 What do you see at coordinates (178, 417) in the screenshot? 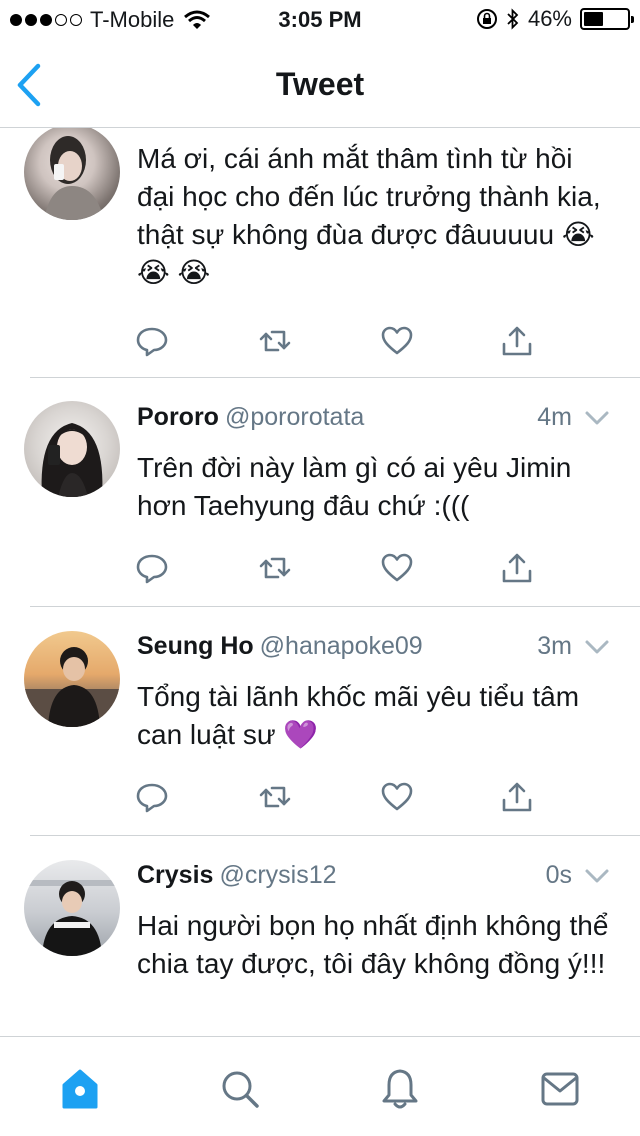
I see `user-name: Pororo` at bounding box center [178, 417].